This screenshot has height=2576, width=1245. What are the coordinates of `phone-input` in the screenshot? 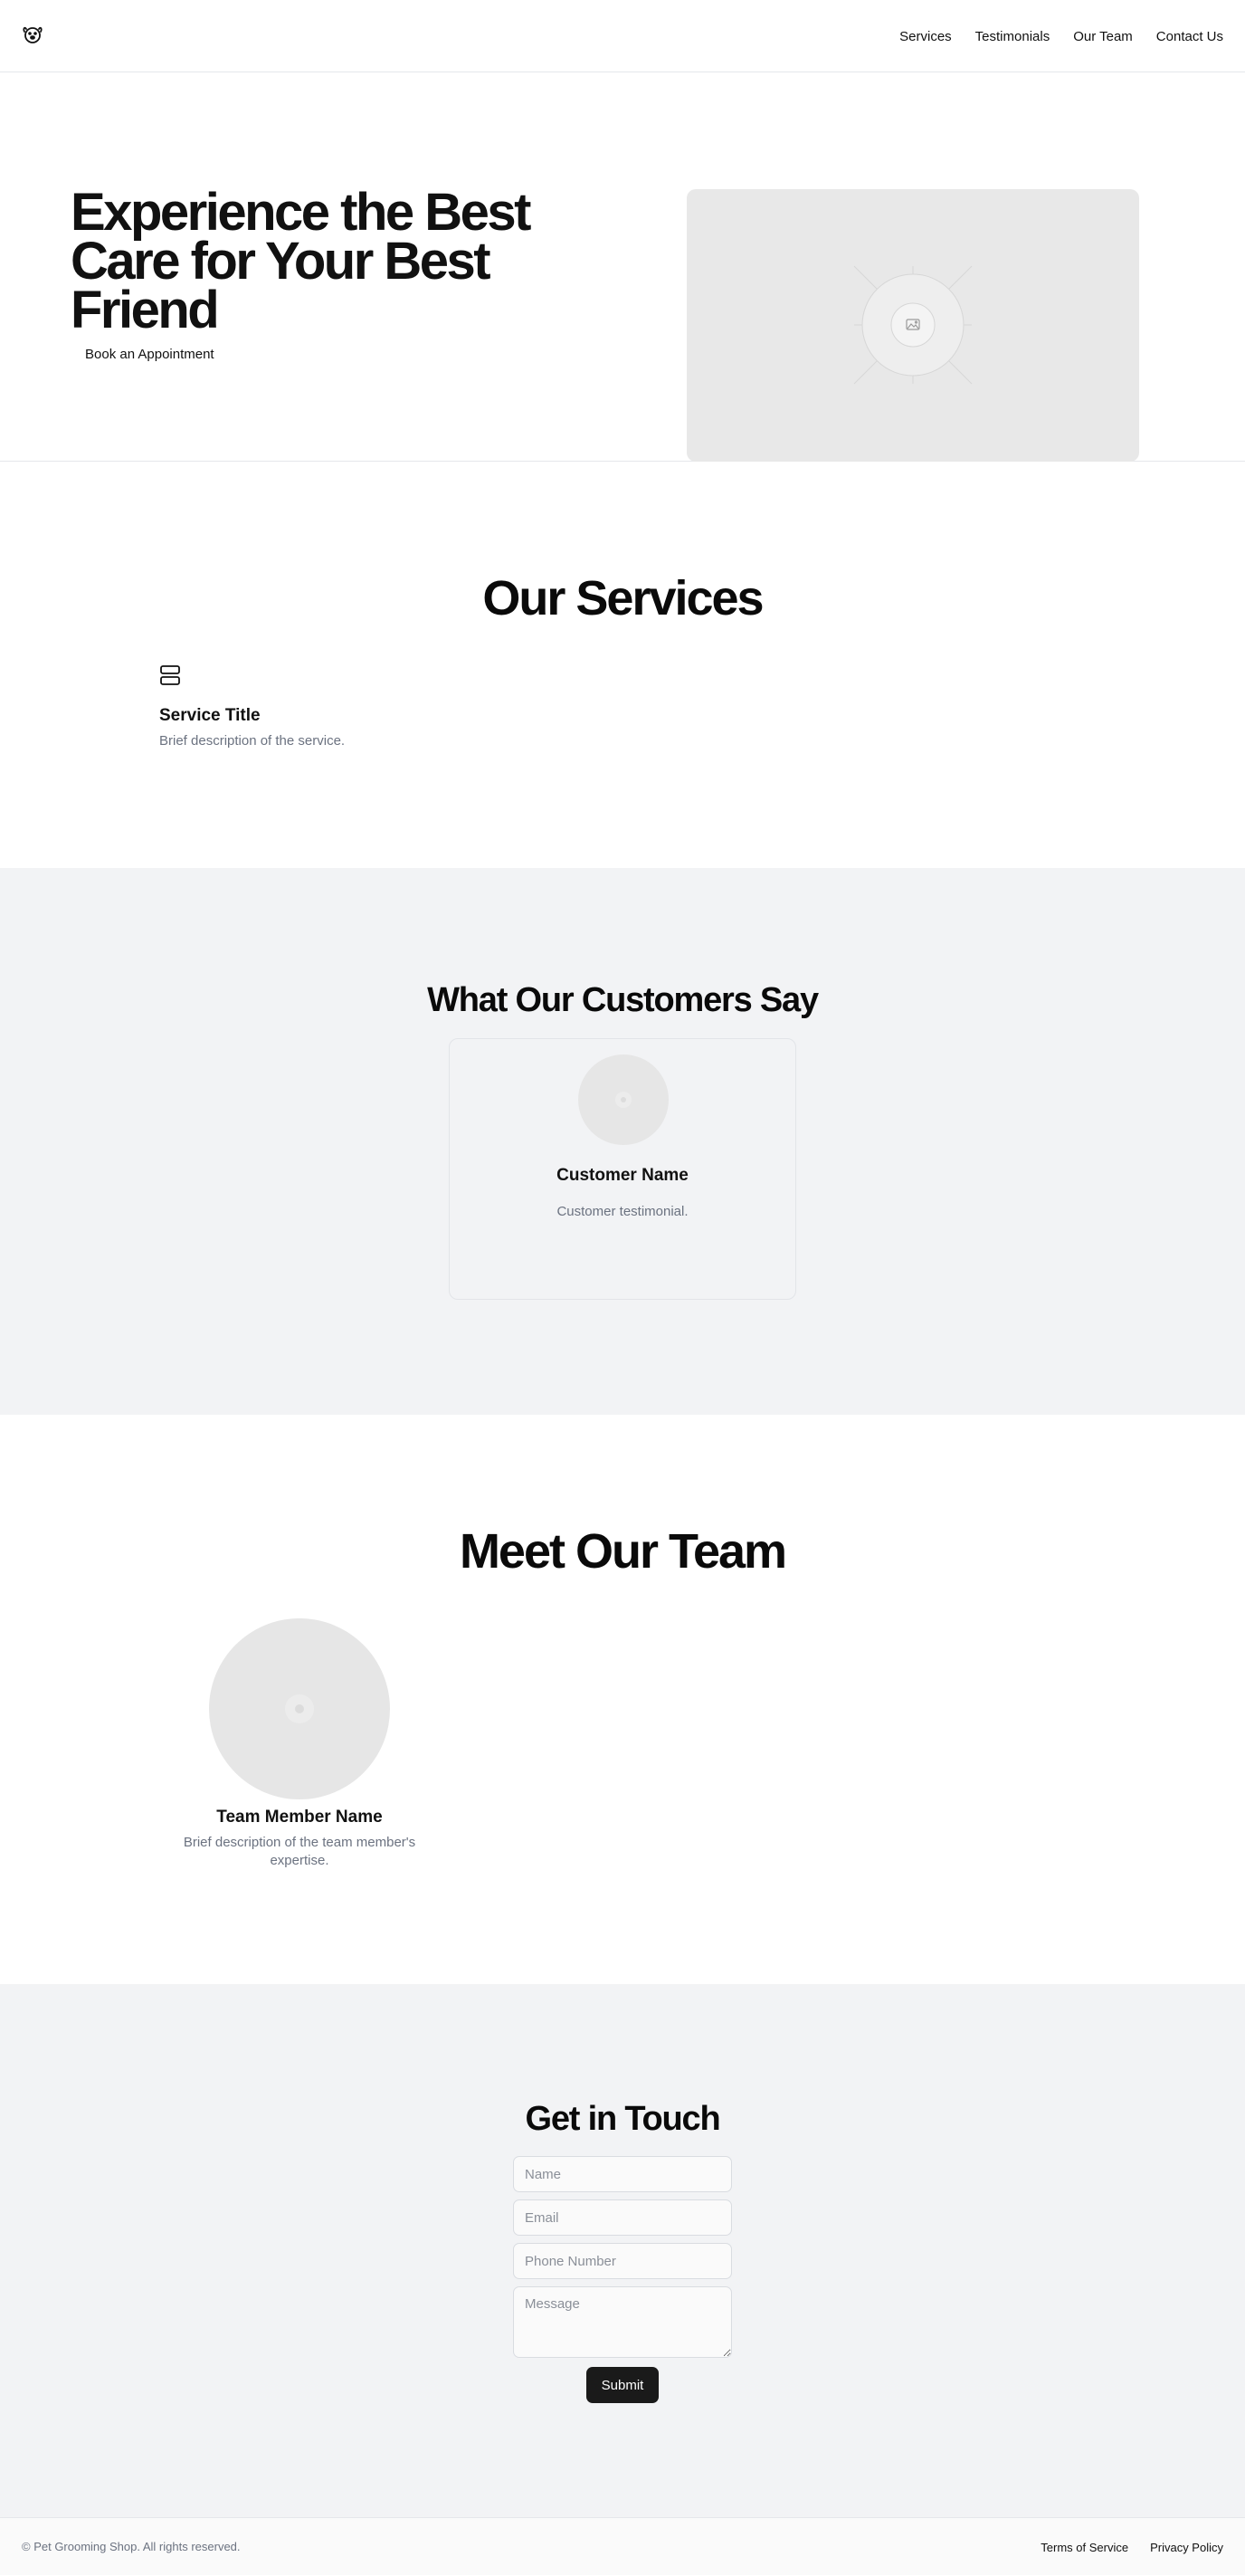 It's located at (622, 2261).